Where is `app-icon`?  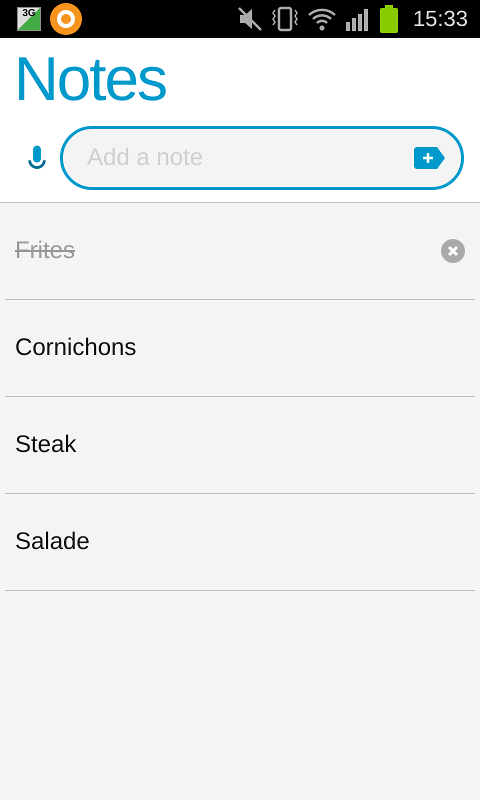
app-icon is located at coordinates (66, 19).